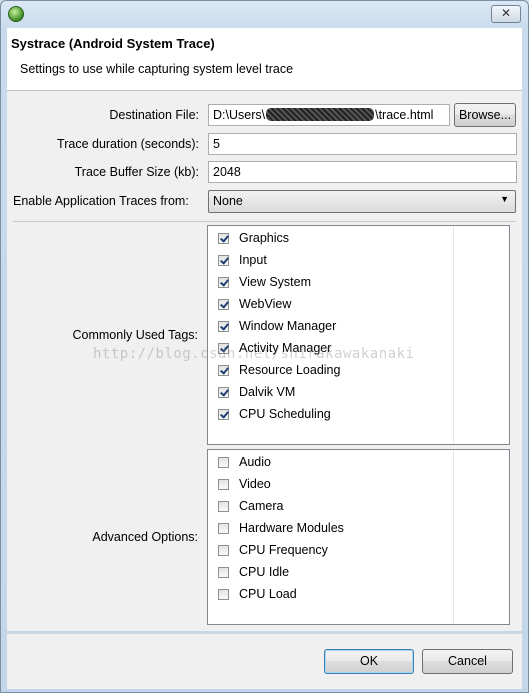 Image resolution: width=529 pixels, height=693 pixels. Describe the element at coordinates (267, 392) in the screenshot. I see `checkbox-label: Dalvik VM` at that location.